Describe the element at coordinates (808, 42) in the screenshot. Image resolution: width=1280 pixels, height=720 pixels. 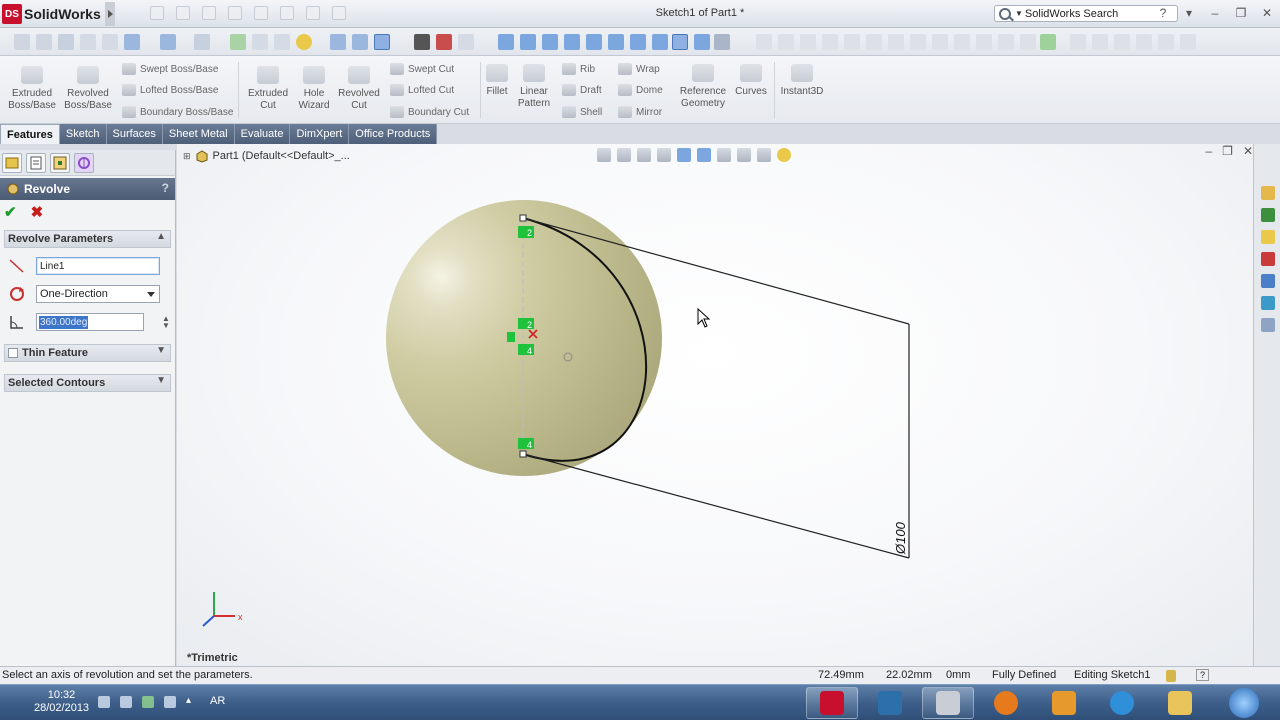
I see `tool-c-icon` at that location.